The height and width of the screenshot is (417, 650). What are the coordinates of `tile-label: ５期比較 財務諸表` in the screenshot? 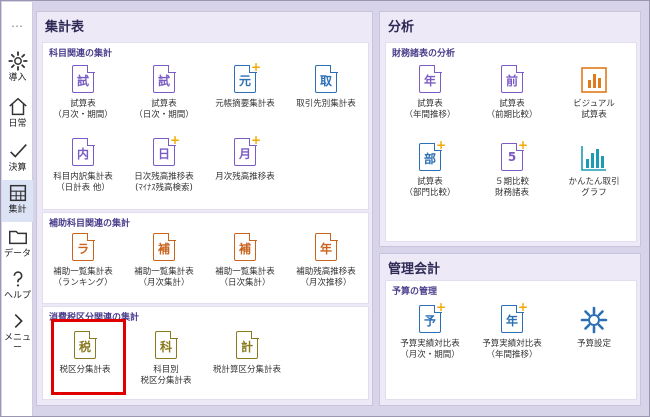 It's located at (511, 187).